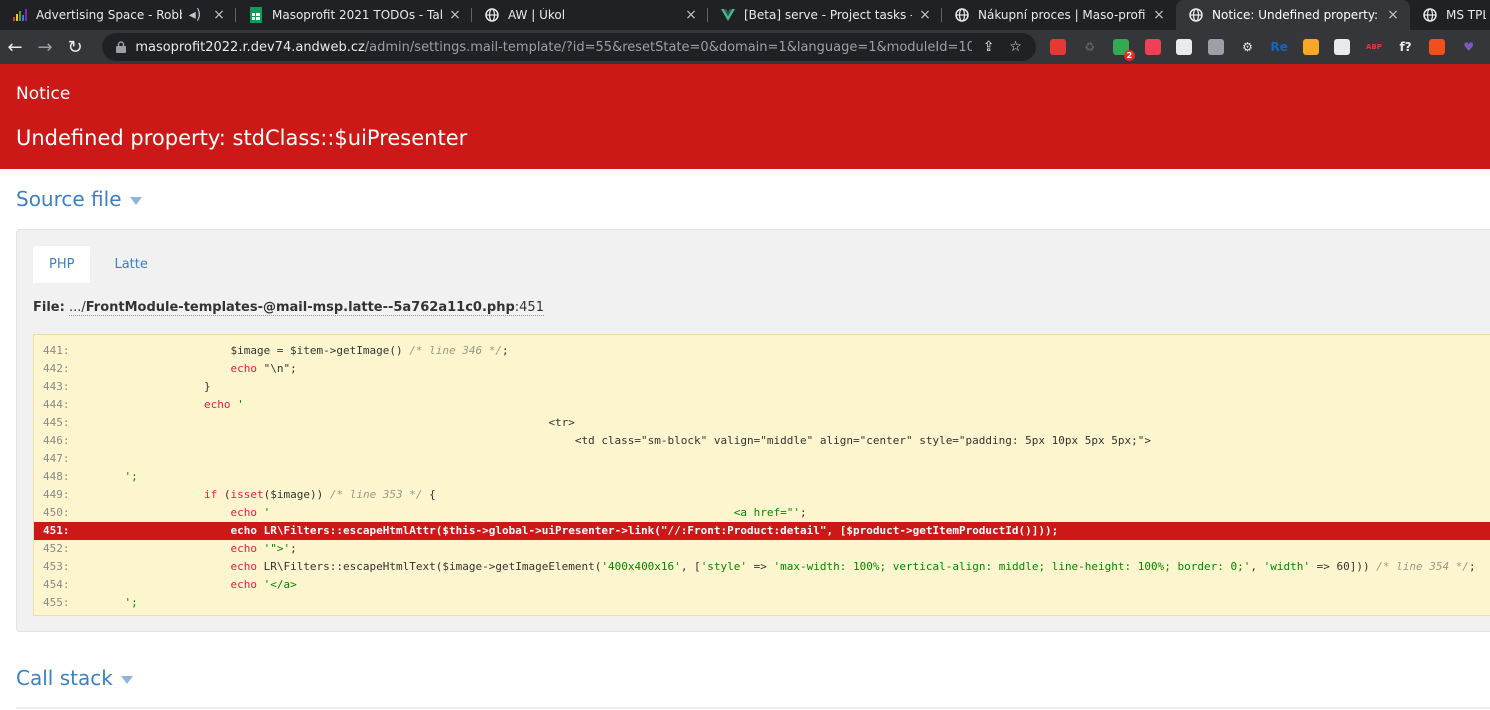  What do you see at coordinates (590, 15) in the screenshot?
I see `browser-tab-aw-ukol: AW | Úkol ×` at bounding box center [590, 15].